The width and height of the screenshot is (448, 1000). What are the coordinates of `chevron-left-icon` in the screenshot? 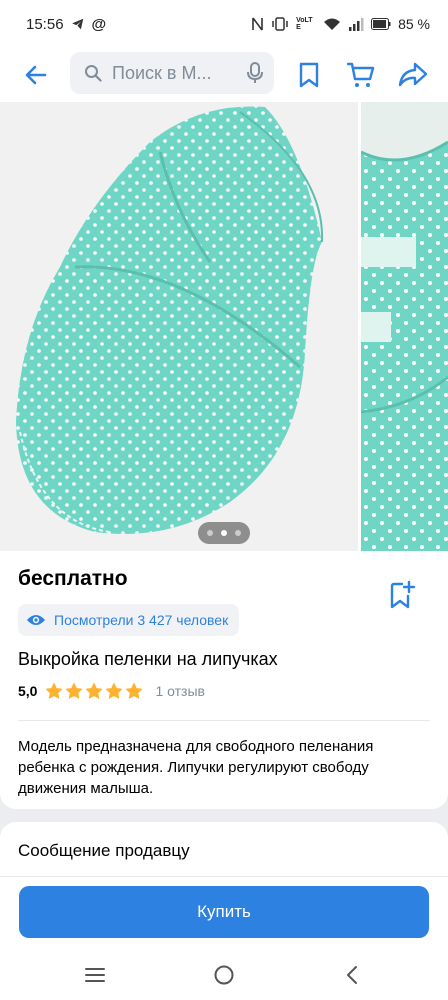 It's located at (352, 975).